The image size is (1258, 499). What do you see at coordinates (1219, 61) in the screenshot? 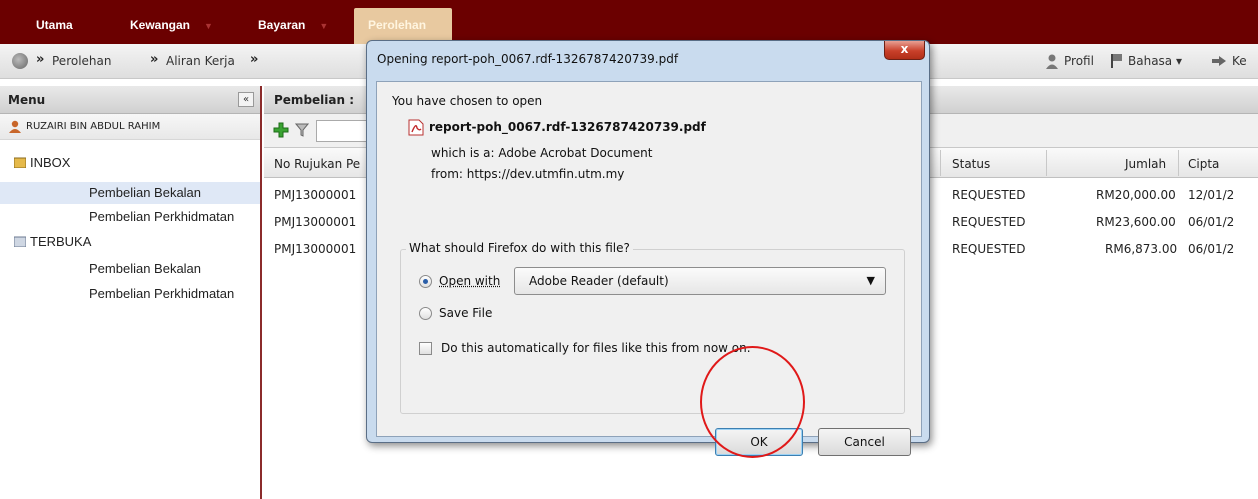
I see `logout-arrow-icon` at bounding box center [1219, 61].